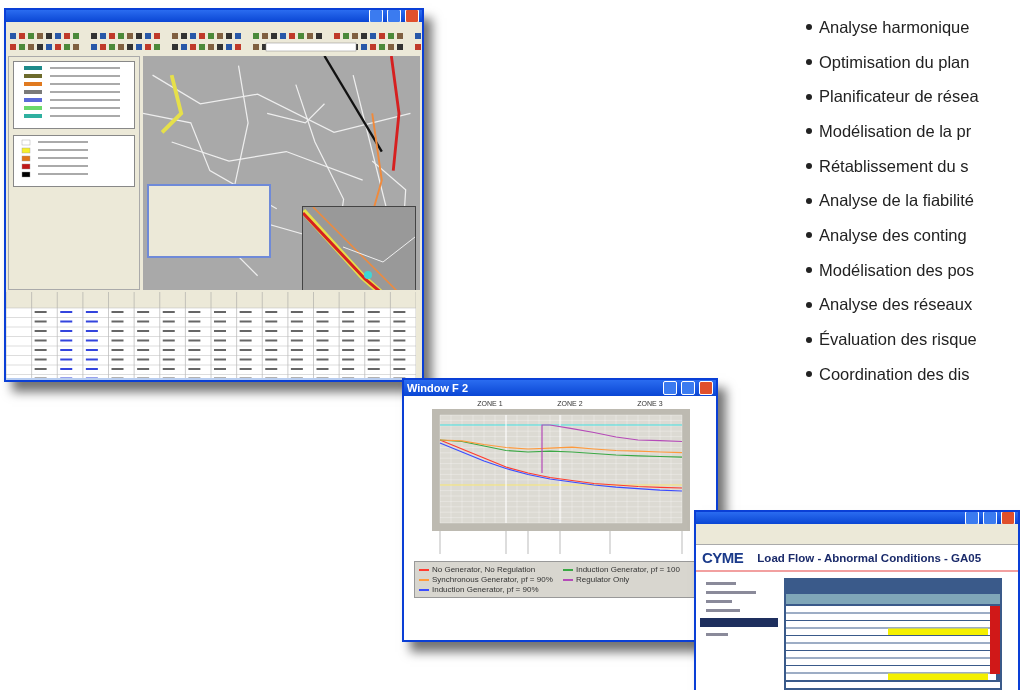 The width and height of the screenshot is (1020, 690). Describe the element at coordinates (485, 589) in the screenshot. I see `legend-label: Induction Generator, pf = 90%` at that location.